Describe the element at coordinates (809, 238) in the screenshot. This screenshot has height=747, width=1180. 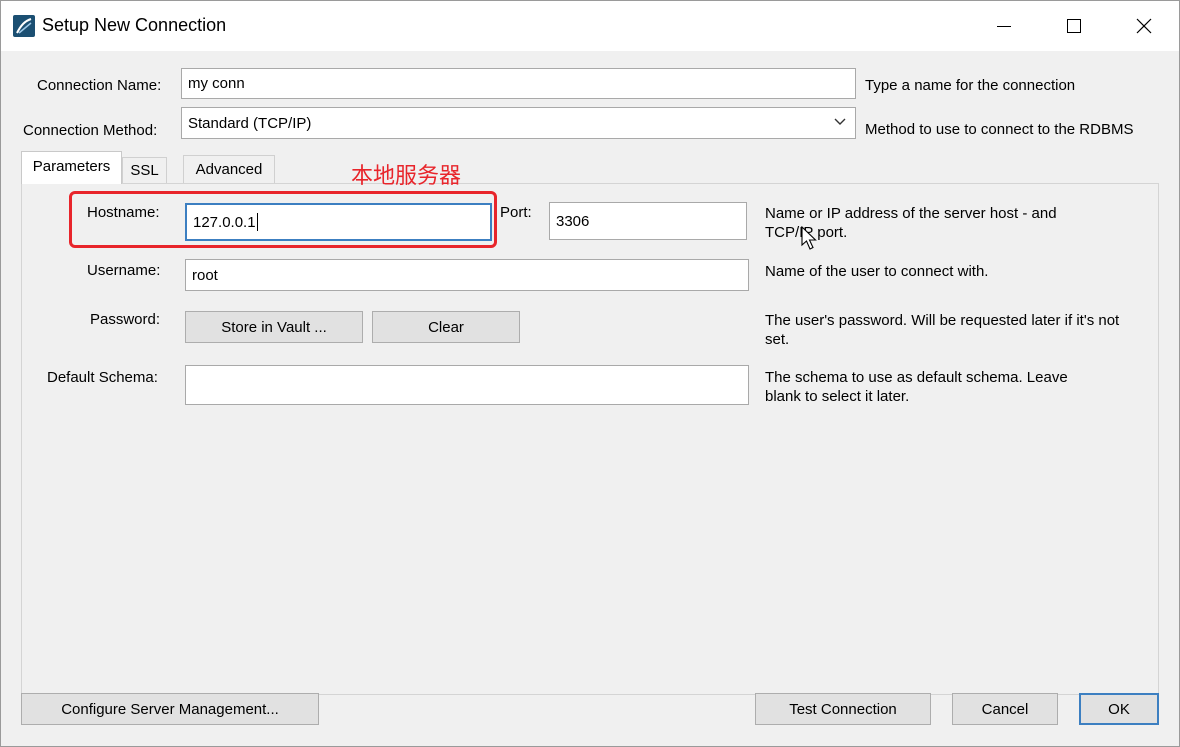
I see `mouse-pointer-icon` at that location.